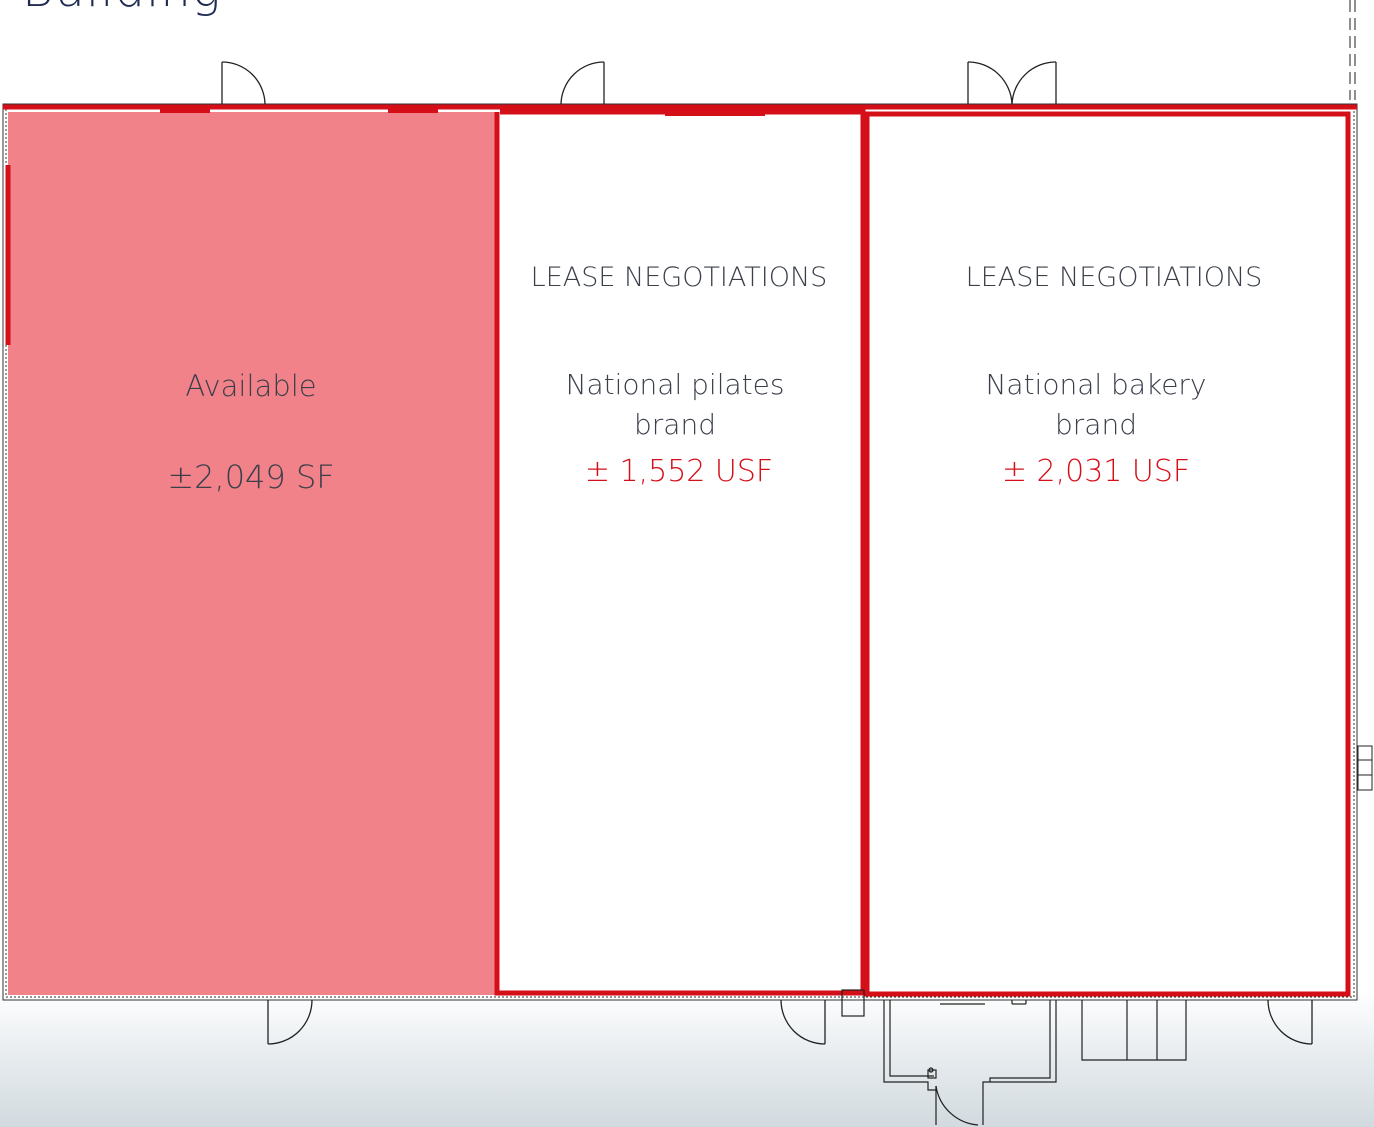 The image size is (1374, 1127). What do you see at coordinates (251, 477) in the screenshot?
I see `suite-1-area: ±2,049 SF` at bounding box center [251, 477].